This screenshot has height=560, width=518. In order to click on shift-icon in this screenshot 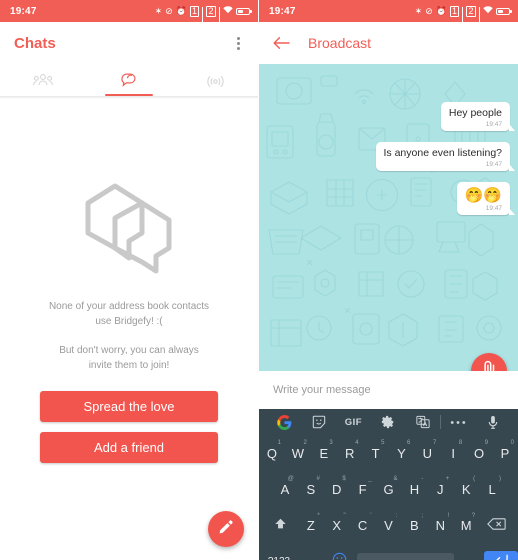, I will do `click(280, 525)`.